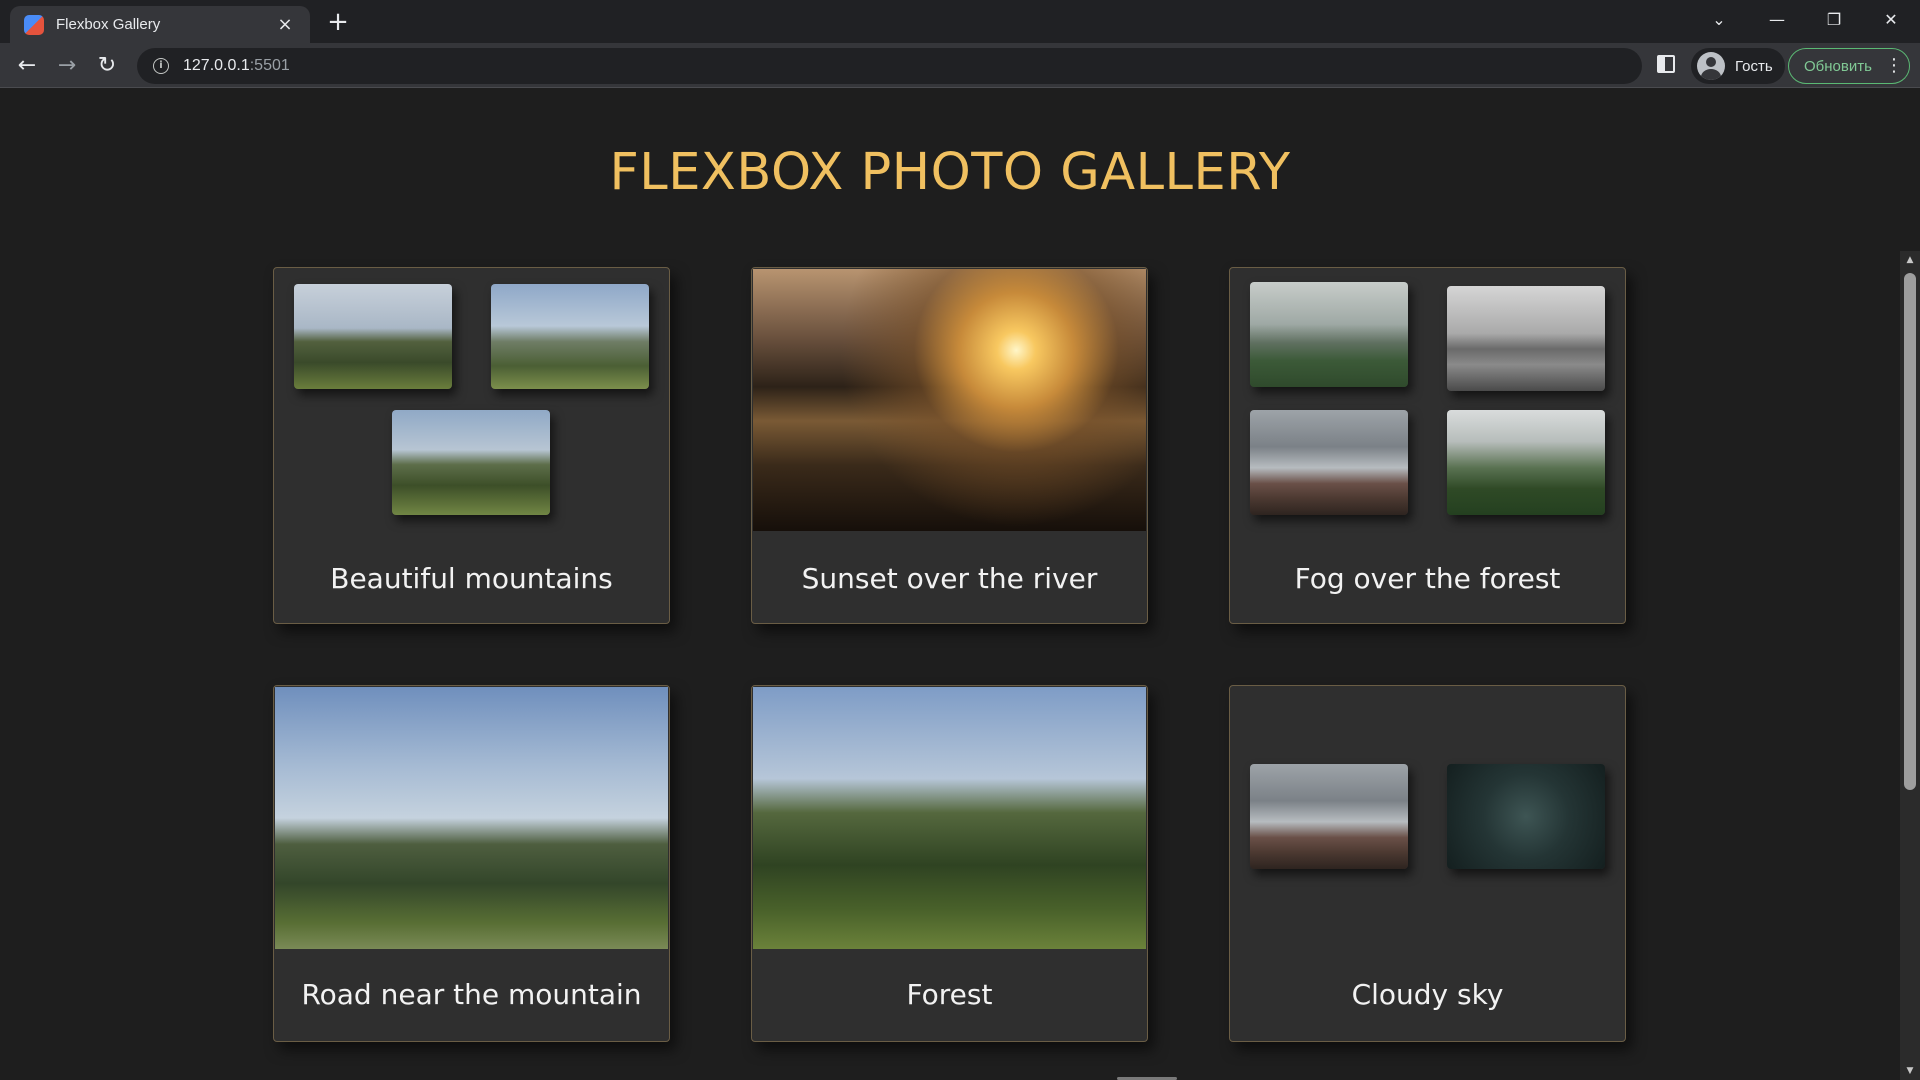  Describe the element at coordinates (1711, 66) in the screenshot. I see `avatar` at that location.